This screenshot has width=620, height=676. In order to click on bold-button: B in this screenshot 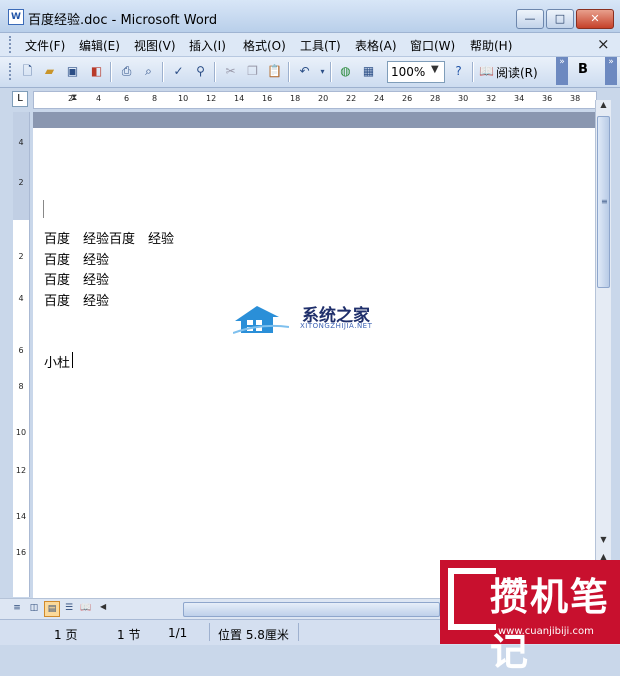, I will do `click(583, 69)`.